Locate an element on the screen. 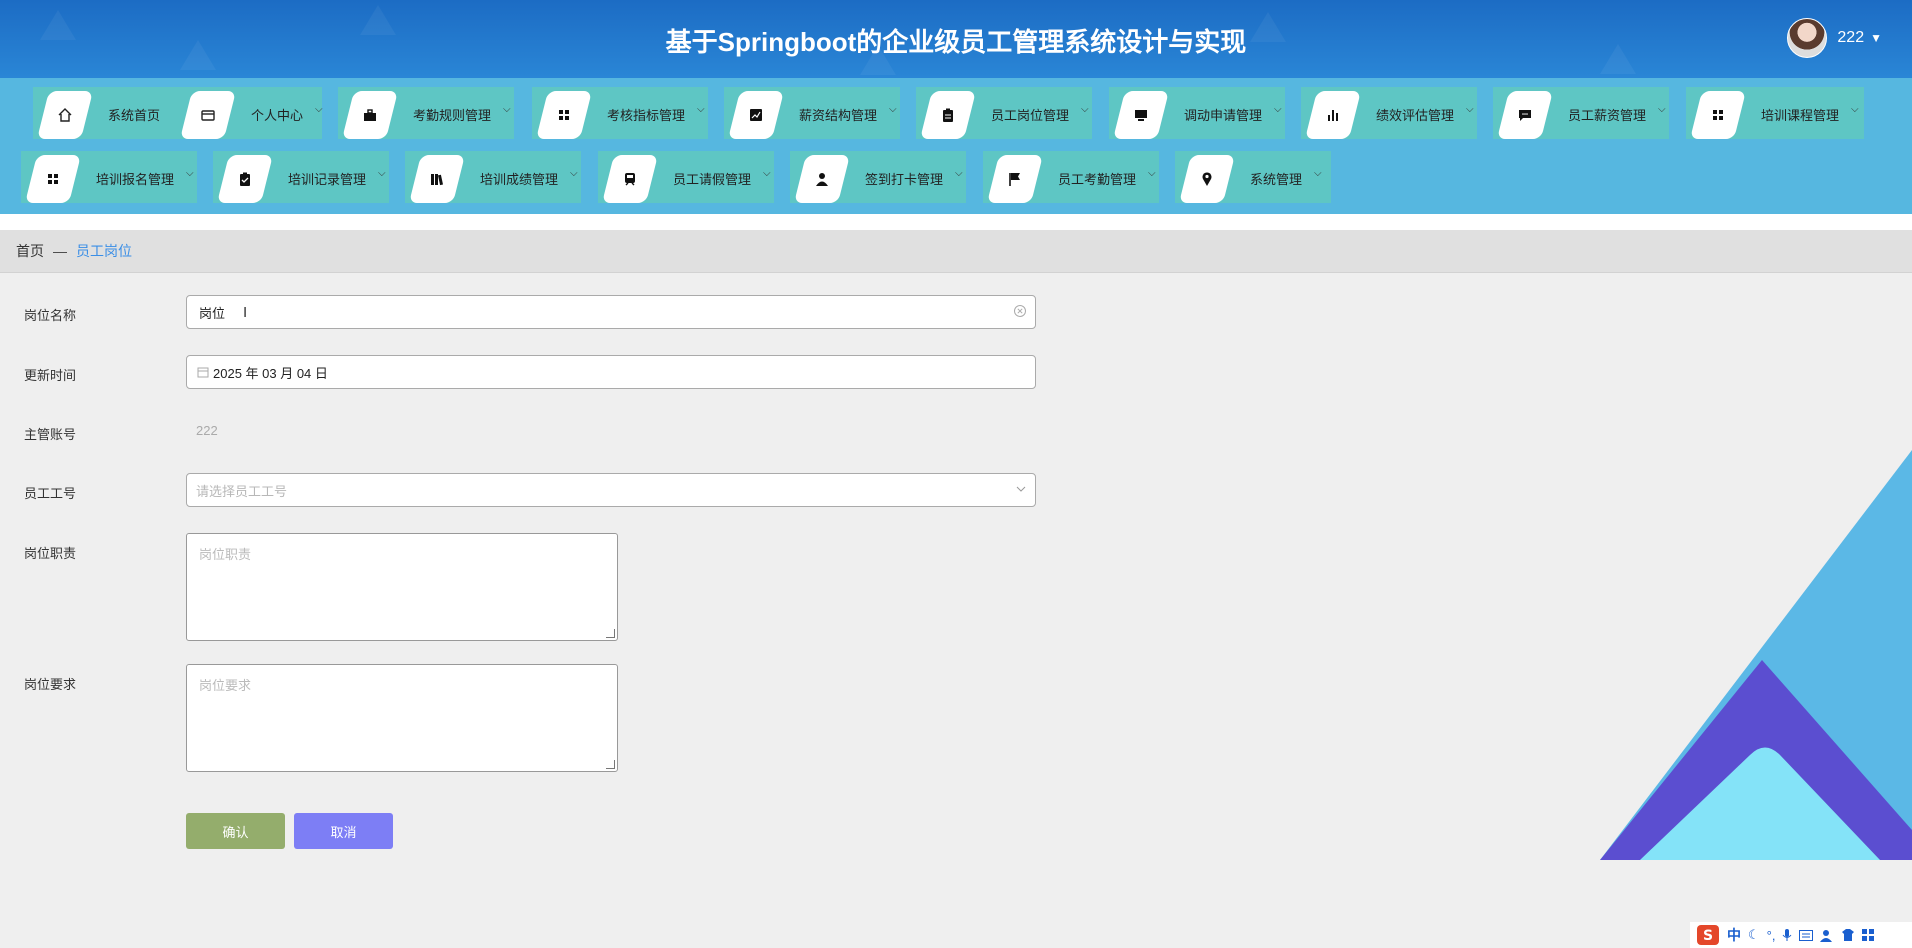  wallet-icon is located at coordinates (208, 115).